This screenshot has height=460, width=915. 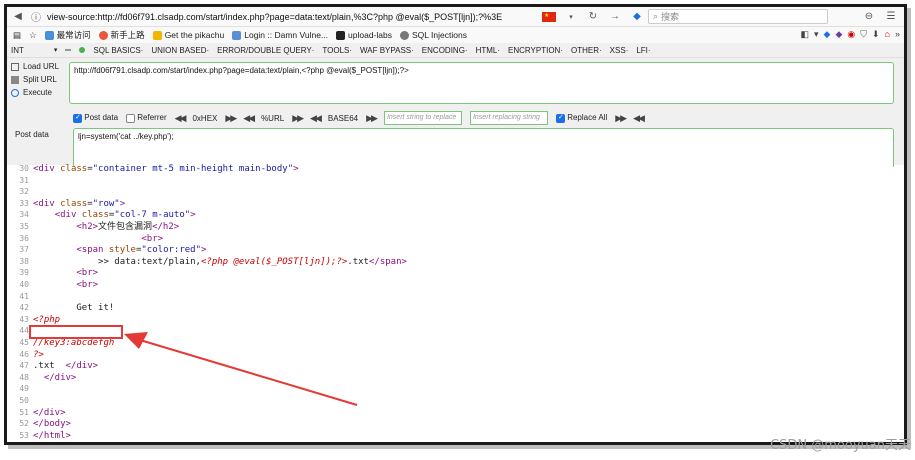 I want to click on line-number: 32, so click(x=24, y=192).